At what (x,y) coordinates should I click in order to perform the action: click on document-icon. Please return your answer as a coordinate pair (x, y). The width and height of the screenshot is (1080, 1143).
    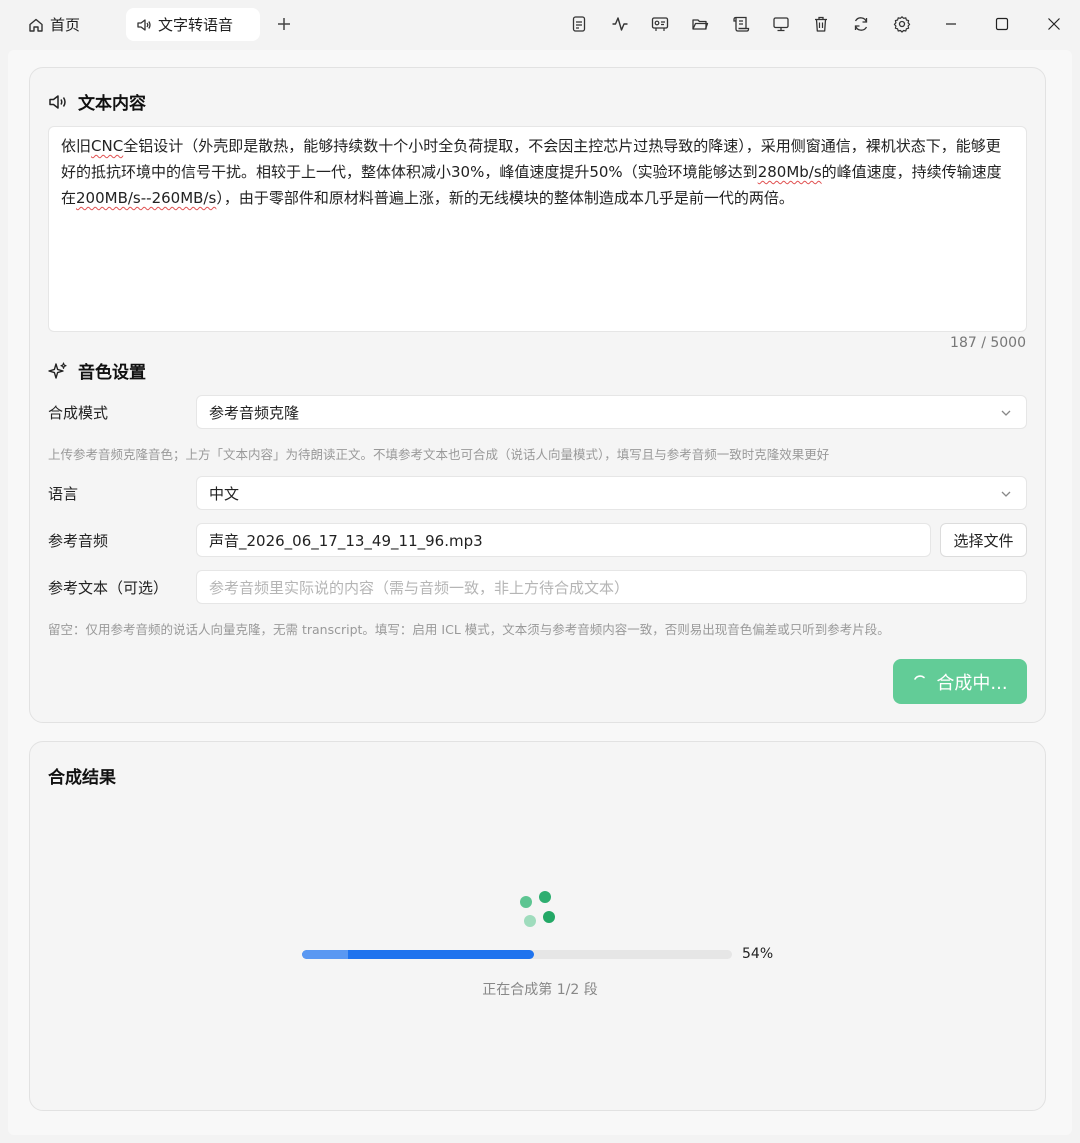
    Looking at the image, I should click on (579, 24).